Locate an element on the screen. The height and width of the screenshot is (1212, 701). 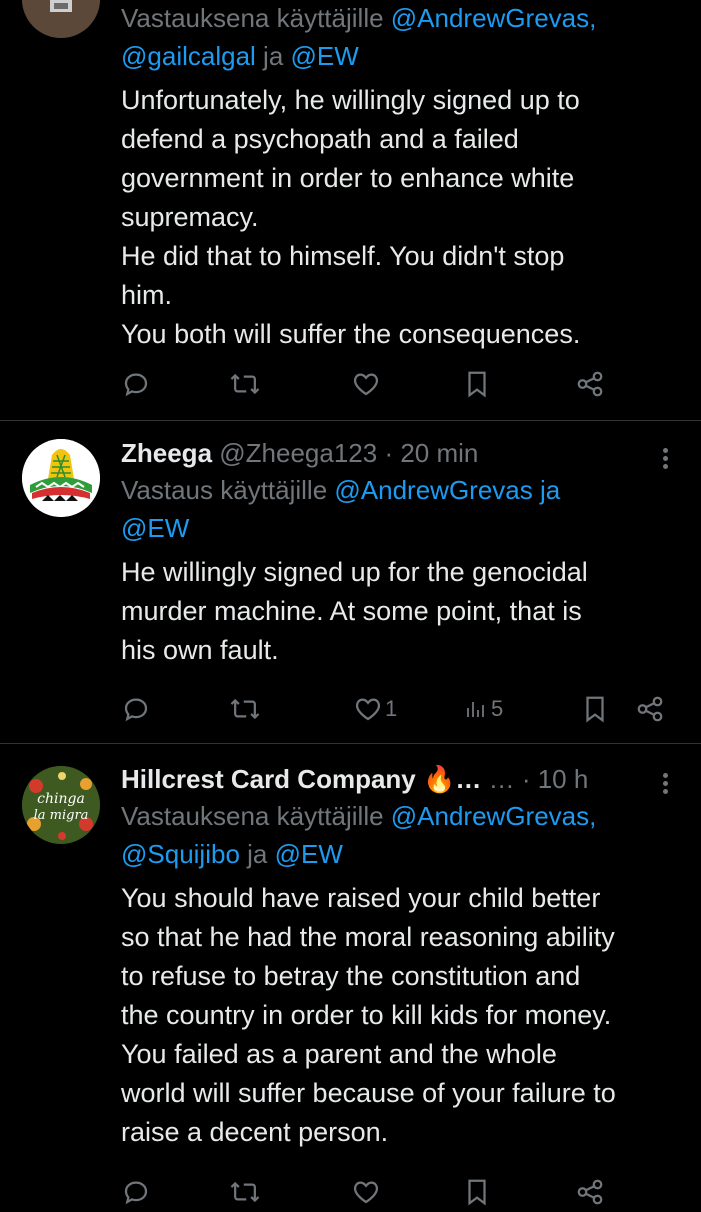
tweet-text-line: You should have raised your child better is located at coordinates (361, 898).